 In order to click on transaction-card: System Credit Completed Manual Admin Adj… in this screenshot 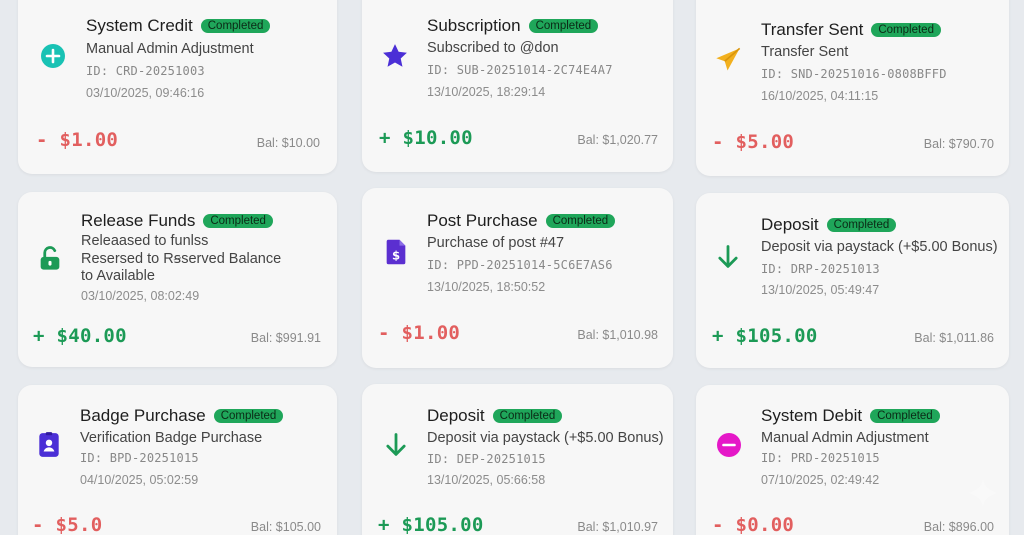, I will do `click(177, 87)`.